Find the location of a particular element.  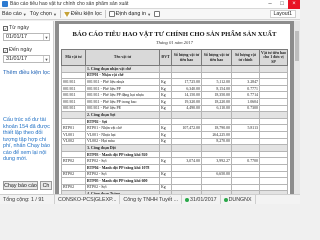

to-date-checkbox: ✓ is located at coordinates (5, 50).